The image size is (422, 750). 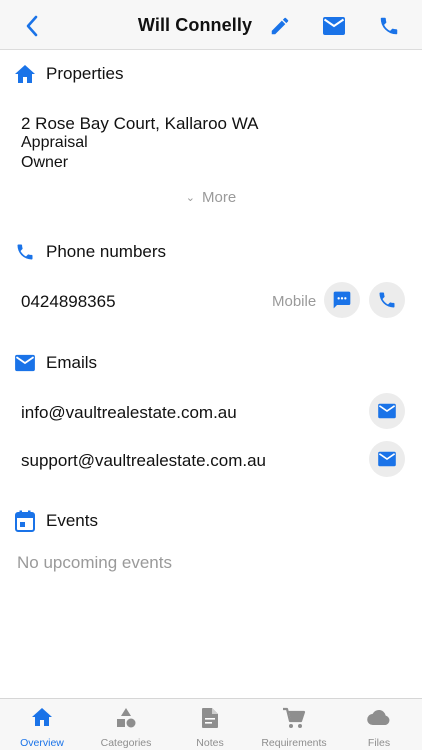 What do you see at coordinates (379, 743) in the screenshot?
I see `tab-label: Files` at bounding box center [379, 743].